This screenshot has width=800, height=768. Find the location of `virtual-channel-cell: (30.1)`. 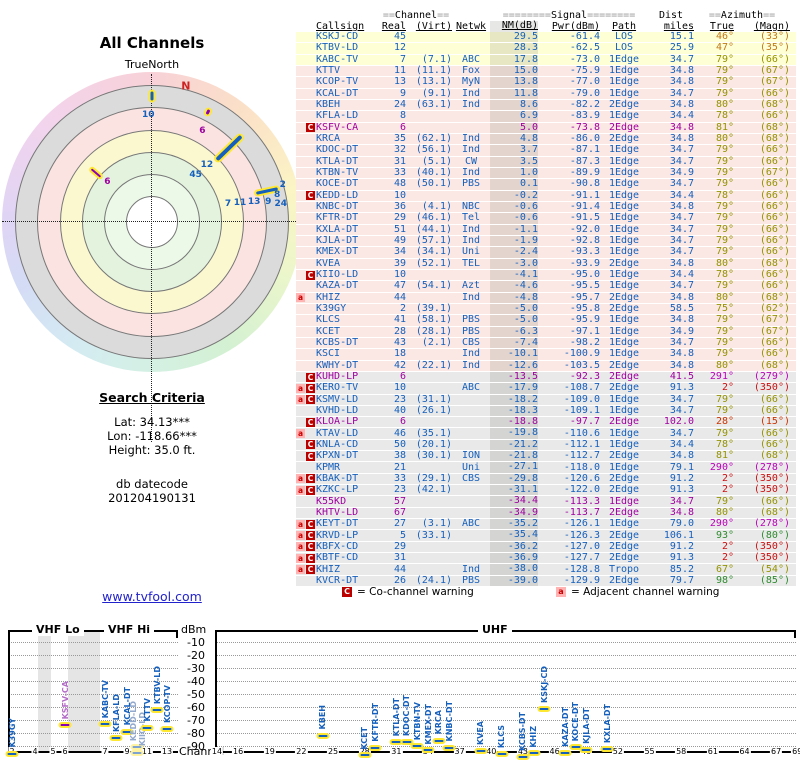

virtual-channel-cell: (30.1) is located at coordinates (433, 456).